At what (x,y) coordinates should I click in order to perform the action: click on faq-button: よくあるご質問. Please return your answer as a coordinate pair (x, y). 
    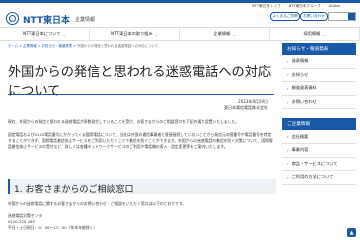
    Looking at the image, I should click on (285, 16).